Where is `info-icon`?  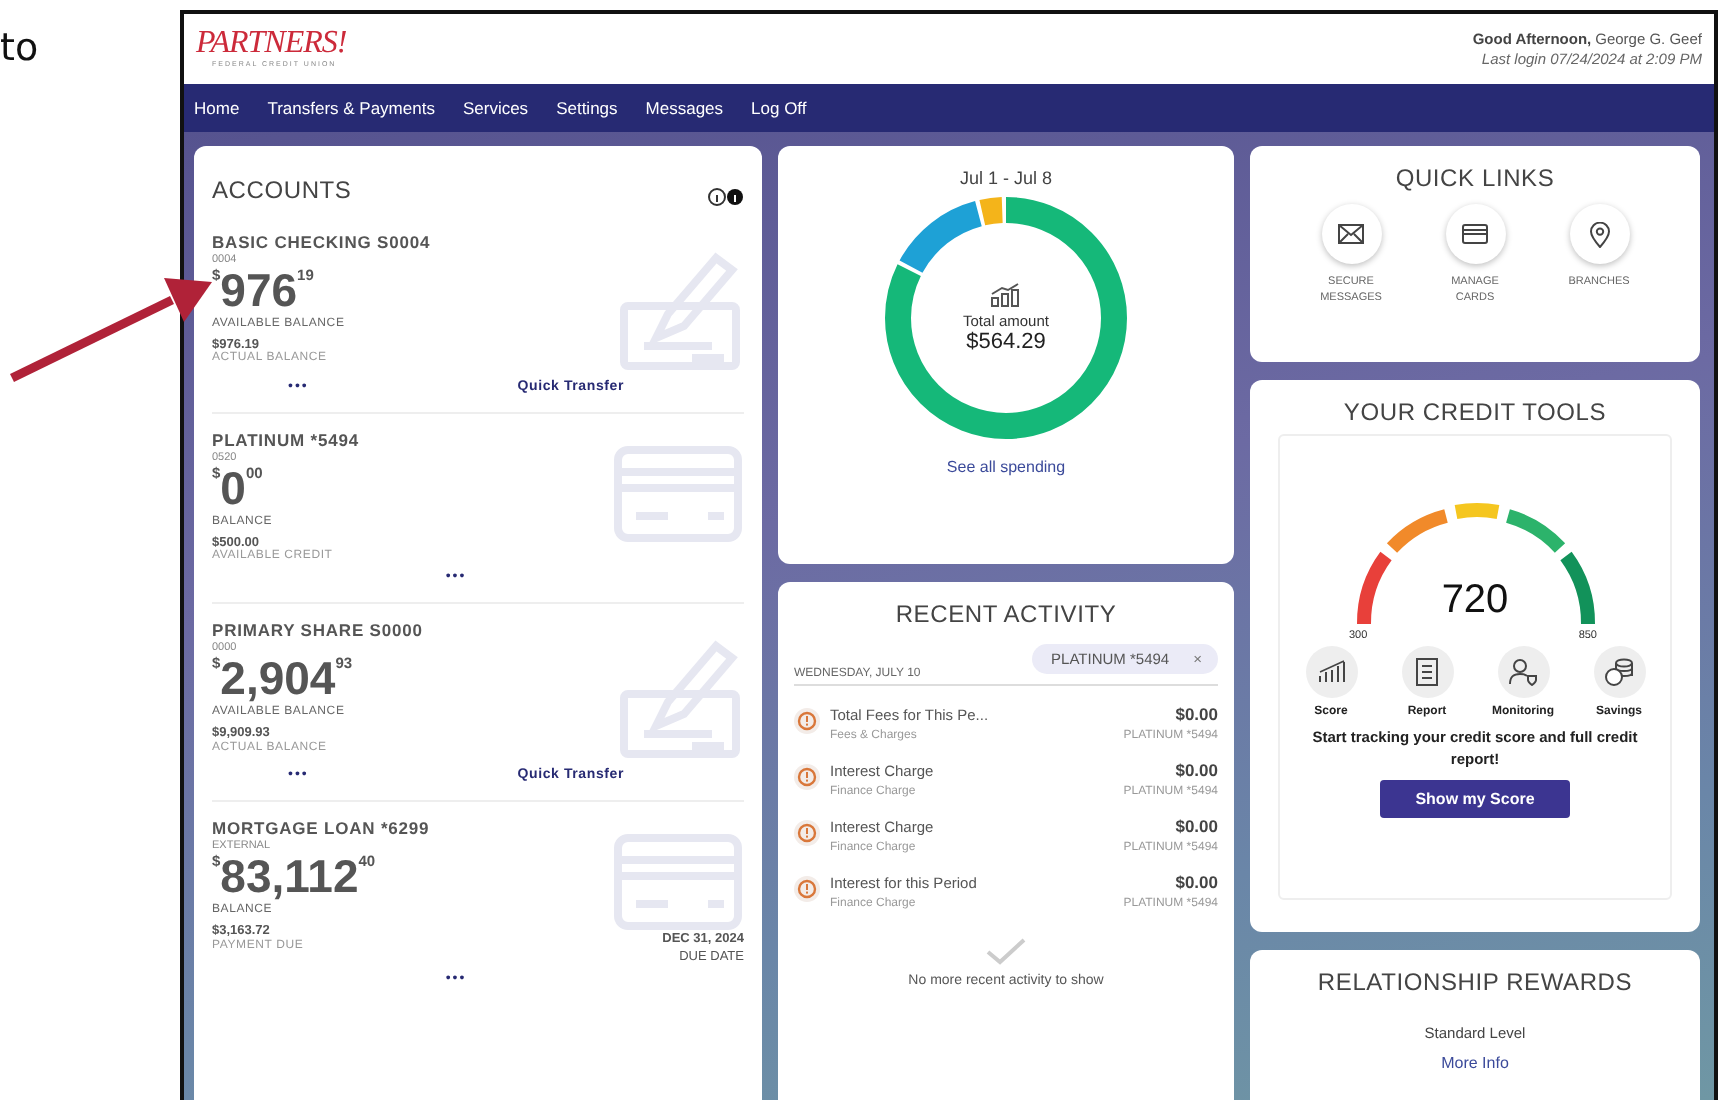 info-icon is located at coordinates (726, 196).